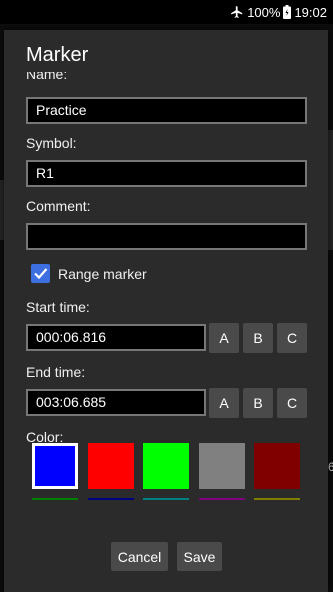  Describe the element at coordinates (258, 338) in the screenshot. I see `start-time-b-button: B` at that location.